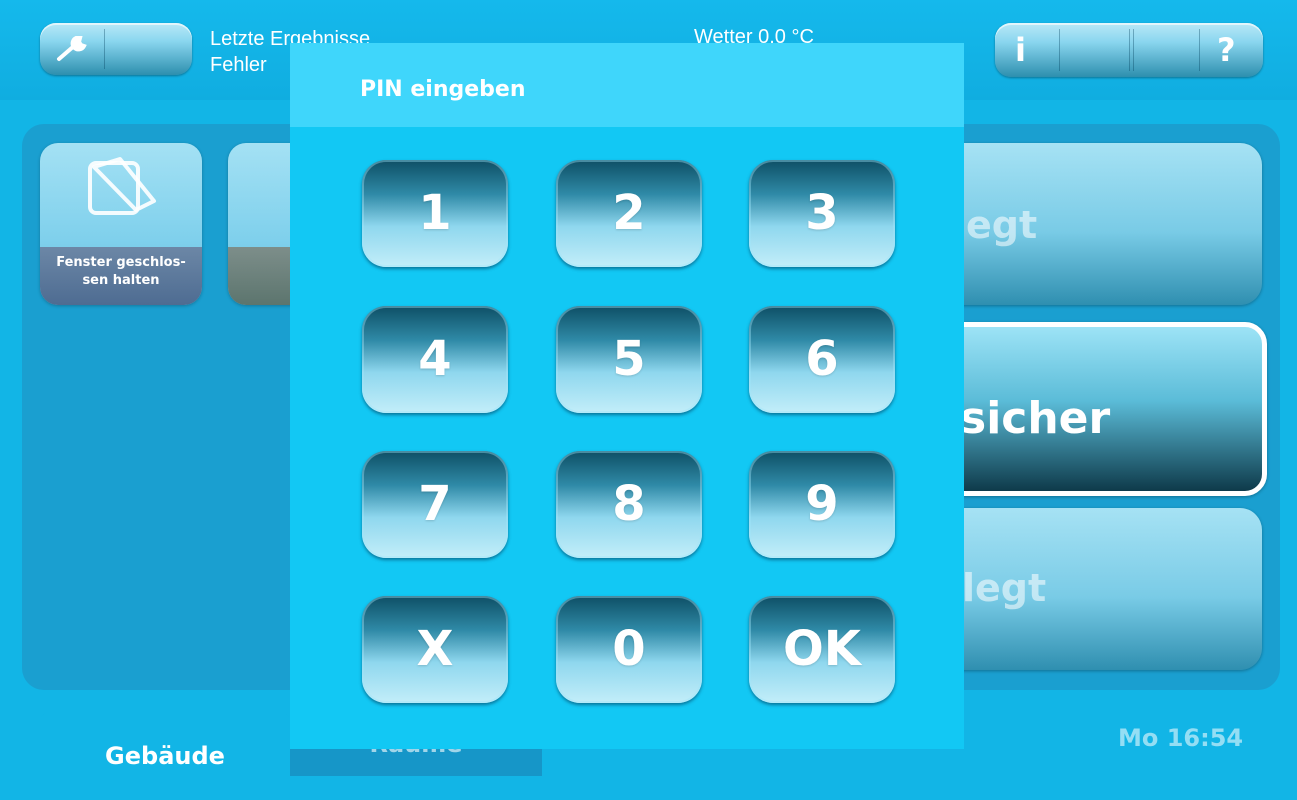 The height and width of the screenshot is (800, 1297). Describe the element at coordinates (121, 224) in the screenshot. I see `tile-close-windows: Fenster geschlos- sen halten` at that location.